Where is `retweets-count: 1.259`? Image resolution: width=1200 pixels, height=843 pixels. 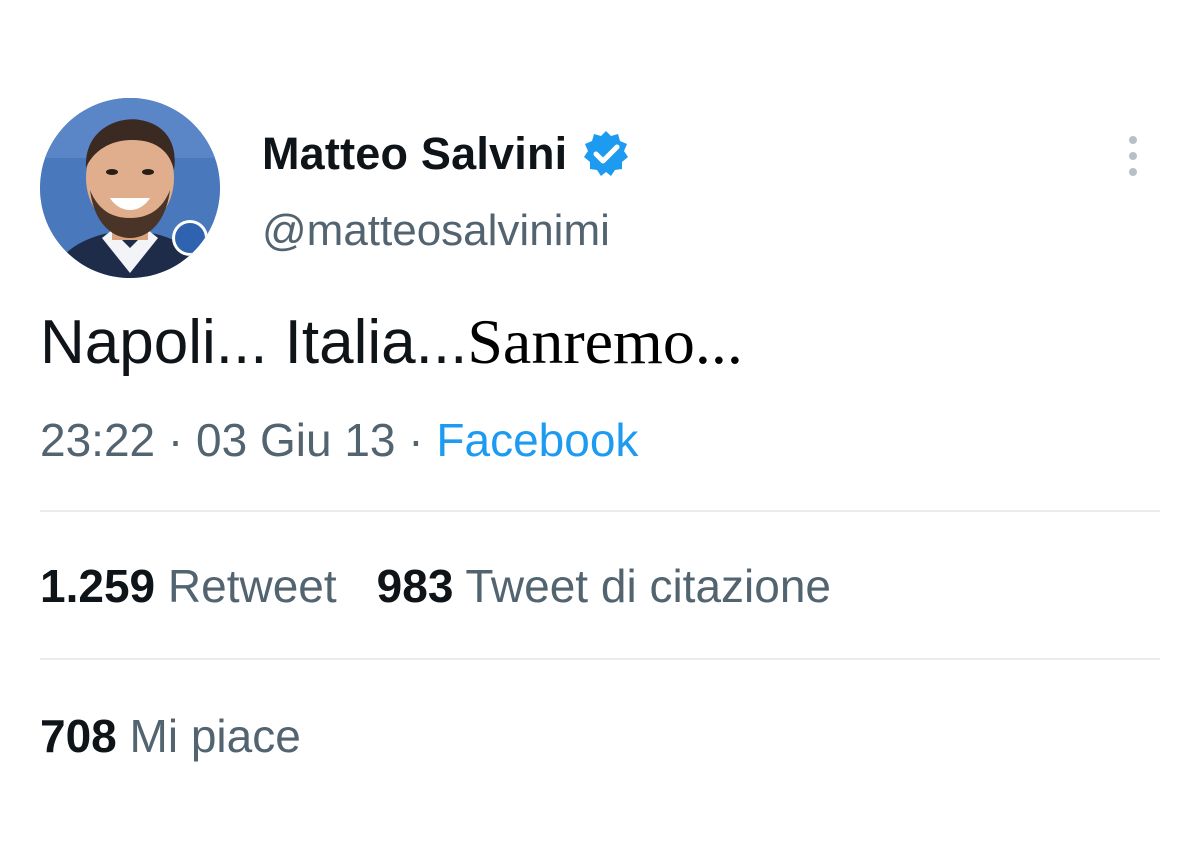
retweets-count: 1.259 is located at coordinates (98, 586).